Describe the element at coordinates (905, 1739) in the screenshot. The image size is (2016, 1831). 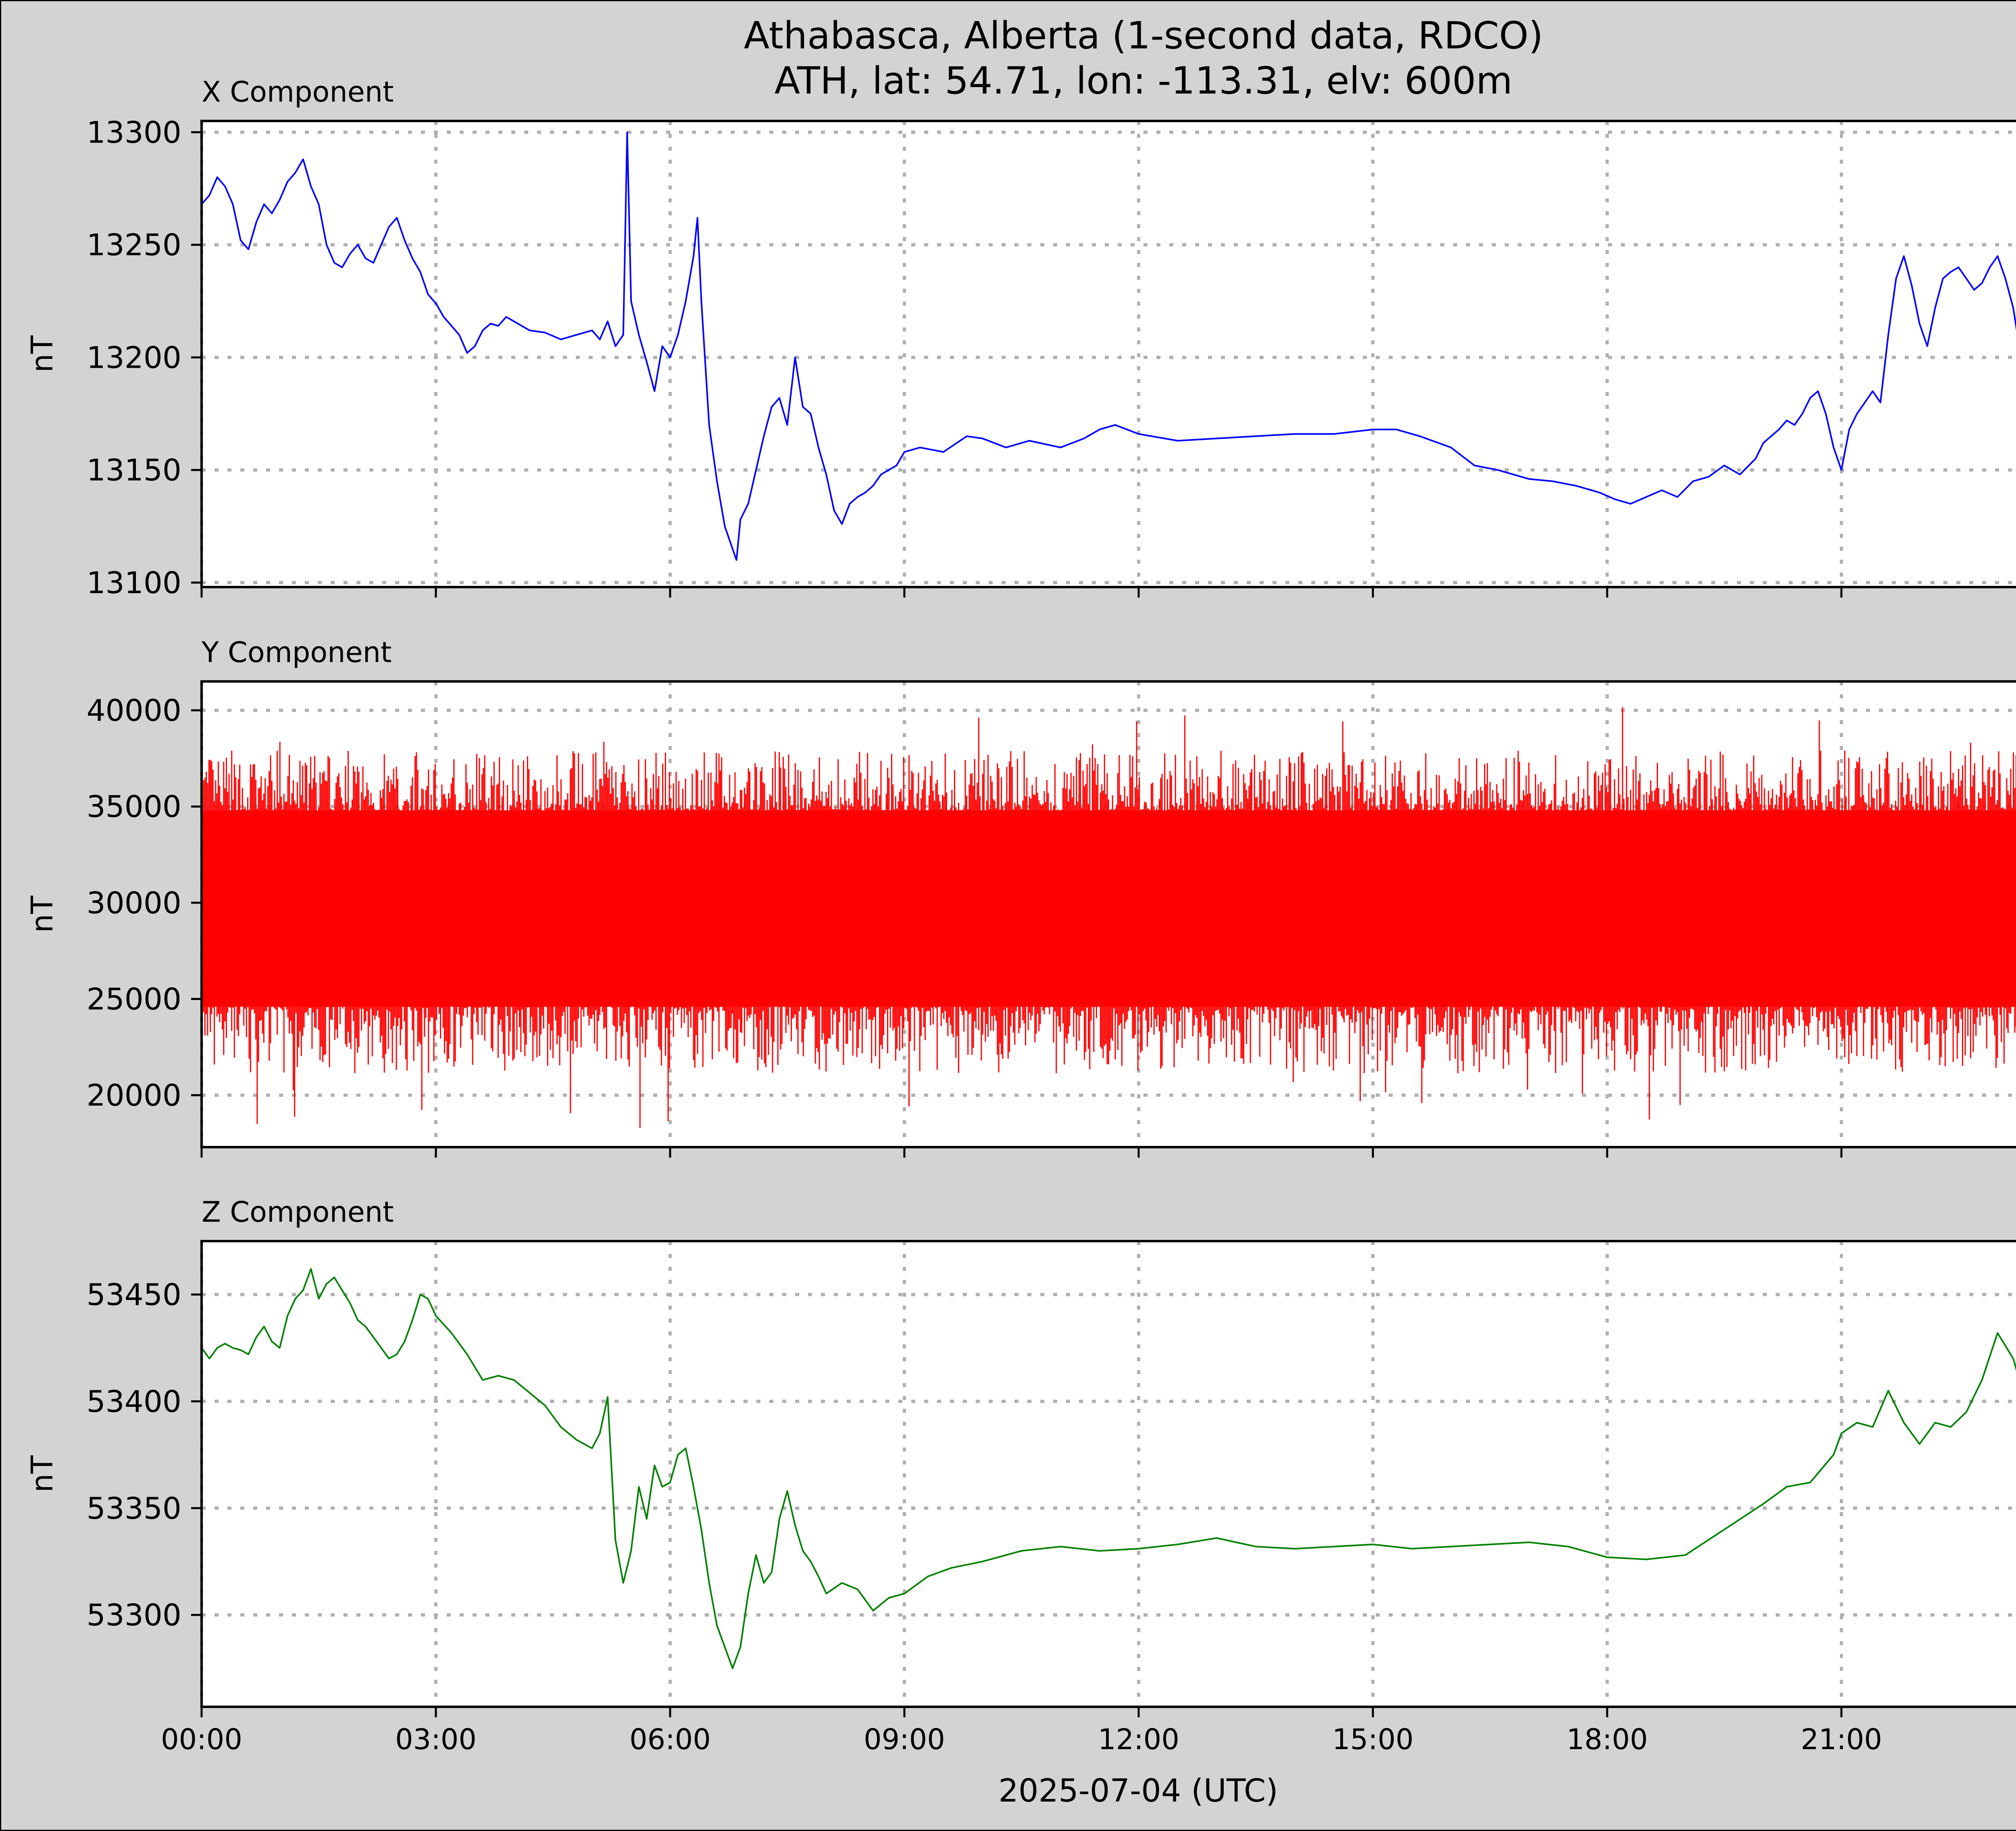
I see `x-tick-label: 09:00` at that location.